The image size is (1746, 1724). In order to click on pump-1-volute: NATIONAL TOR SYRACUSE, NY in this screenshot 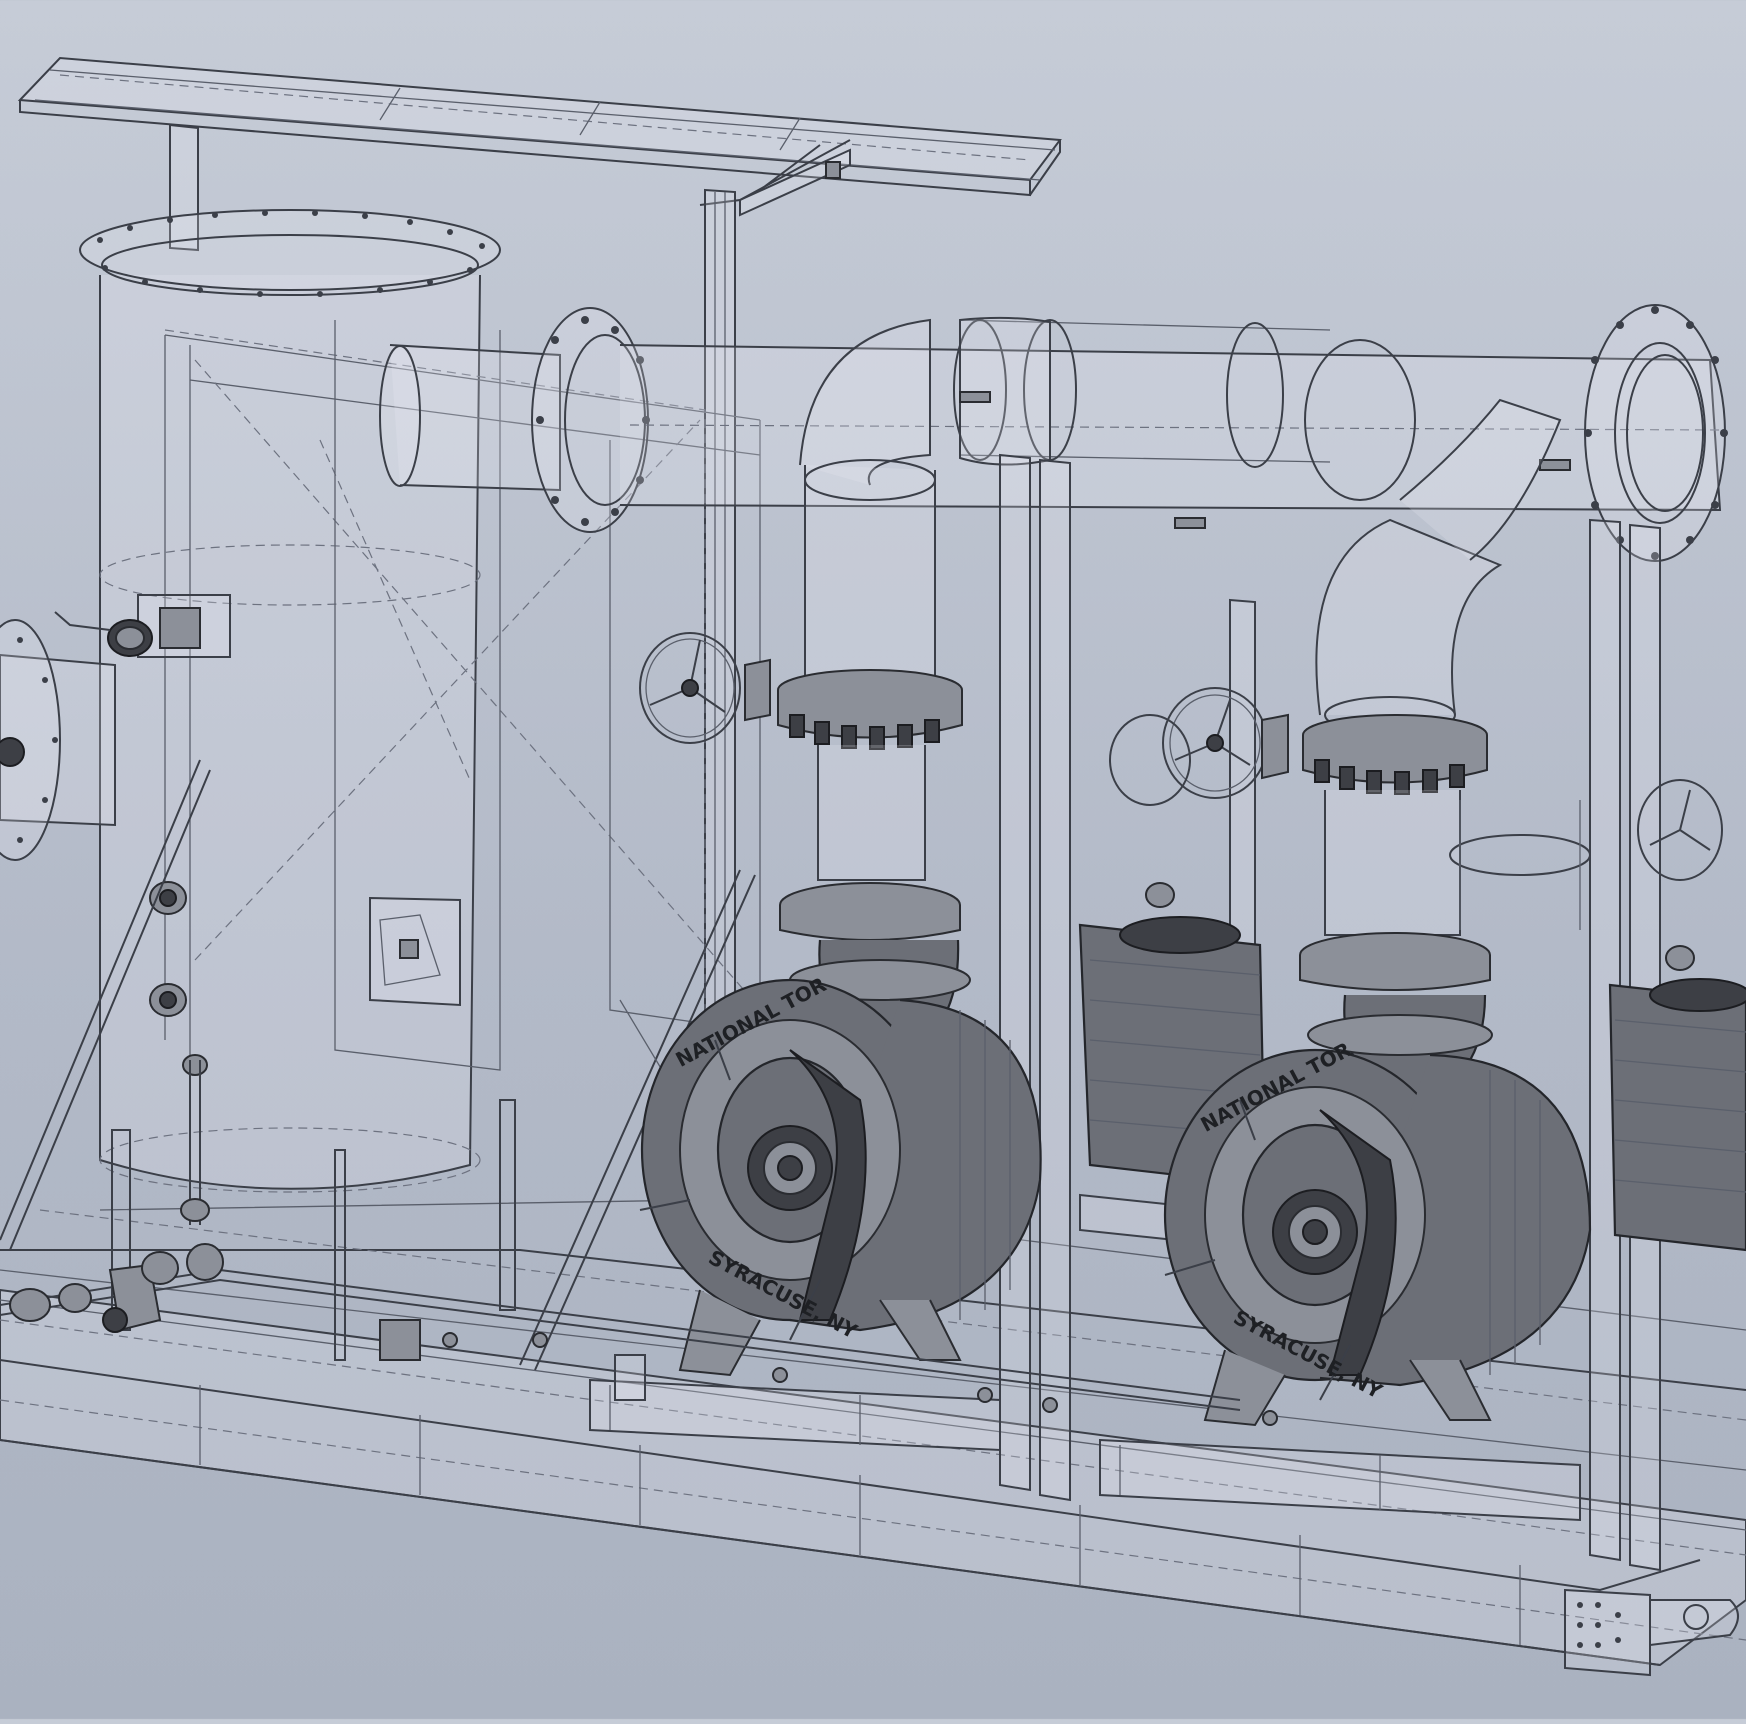, I will do `click(840, 1174)`.